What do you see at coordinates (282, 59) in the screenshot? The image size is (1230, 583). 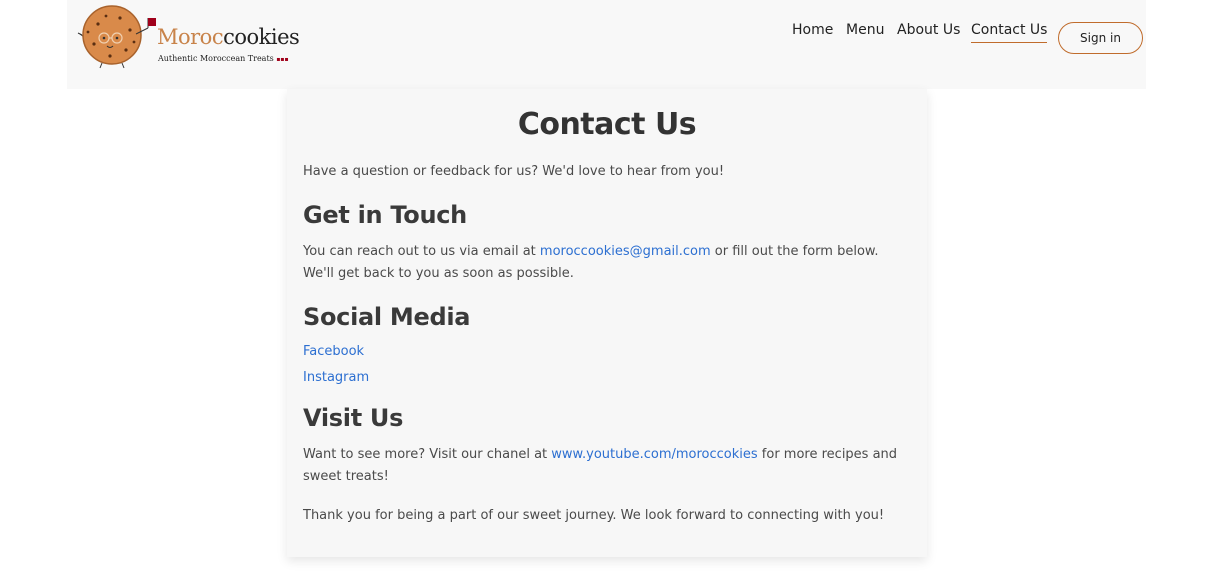 I see `brand-tagline-dots: ▪▪▪` at bounding box center [282, 59].